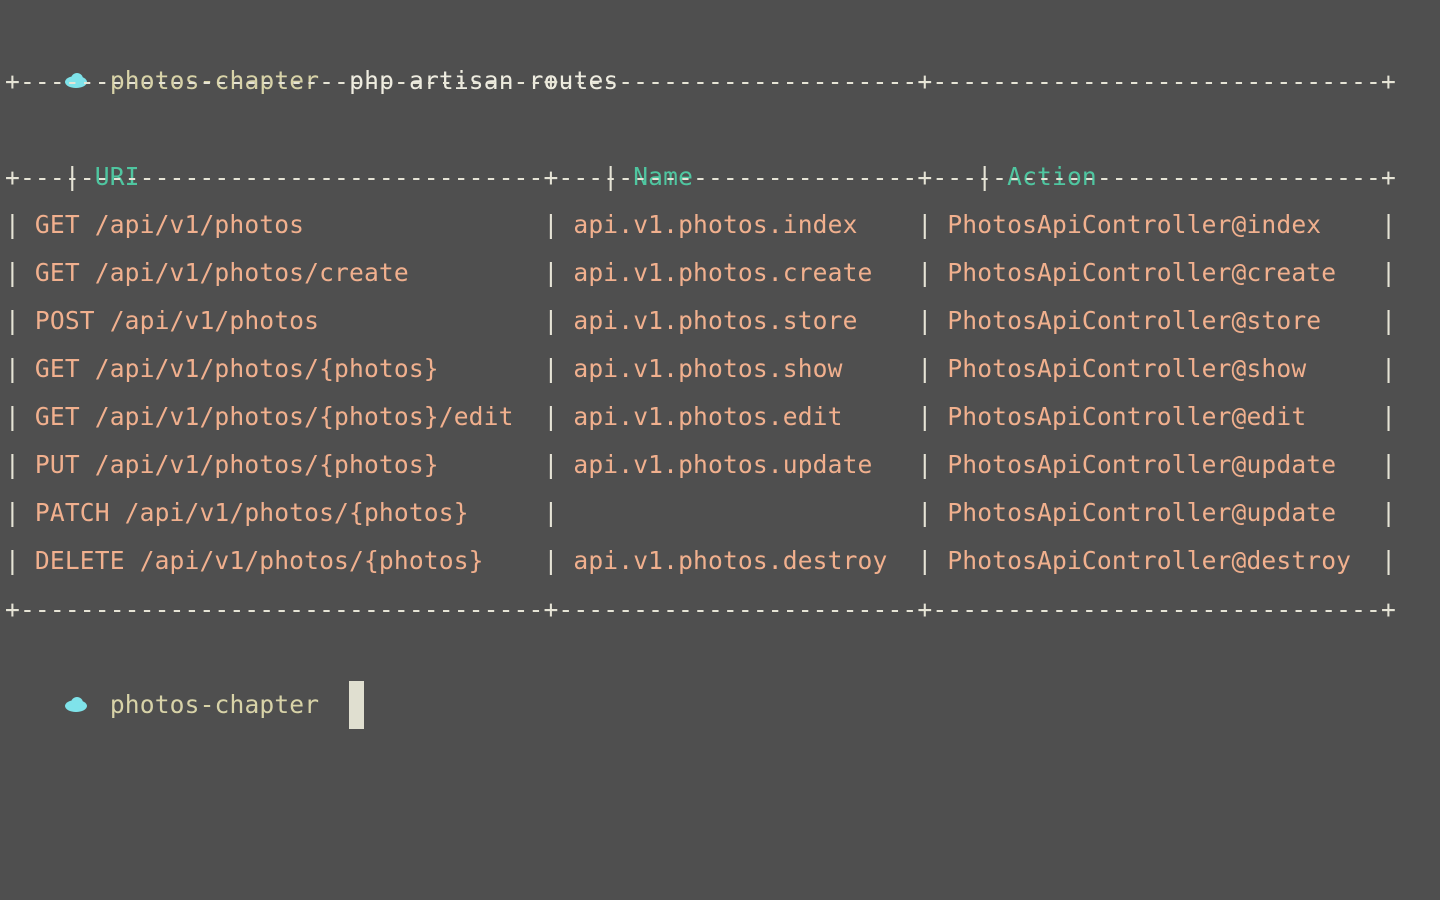 This screenshot has height=900, width=1440. What do you see at coordinates (1164, 368) in the screenshot?
I see `route-action: PhotosApiController@show` at bounding box center [1164, 368].